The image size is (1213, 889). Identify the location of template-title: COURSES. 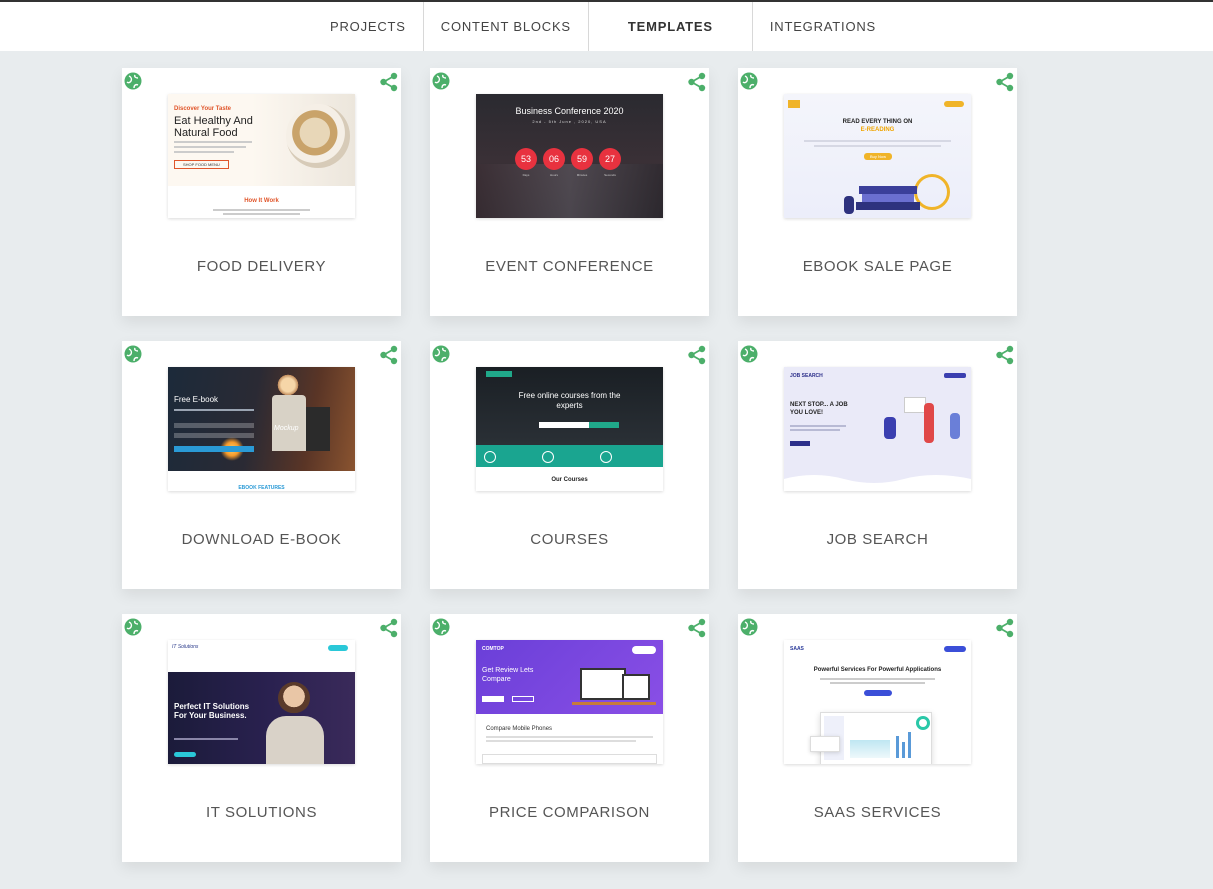
(569, 539).